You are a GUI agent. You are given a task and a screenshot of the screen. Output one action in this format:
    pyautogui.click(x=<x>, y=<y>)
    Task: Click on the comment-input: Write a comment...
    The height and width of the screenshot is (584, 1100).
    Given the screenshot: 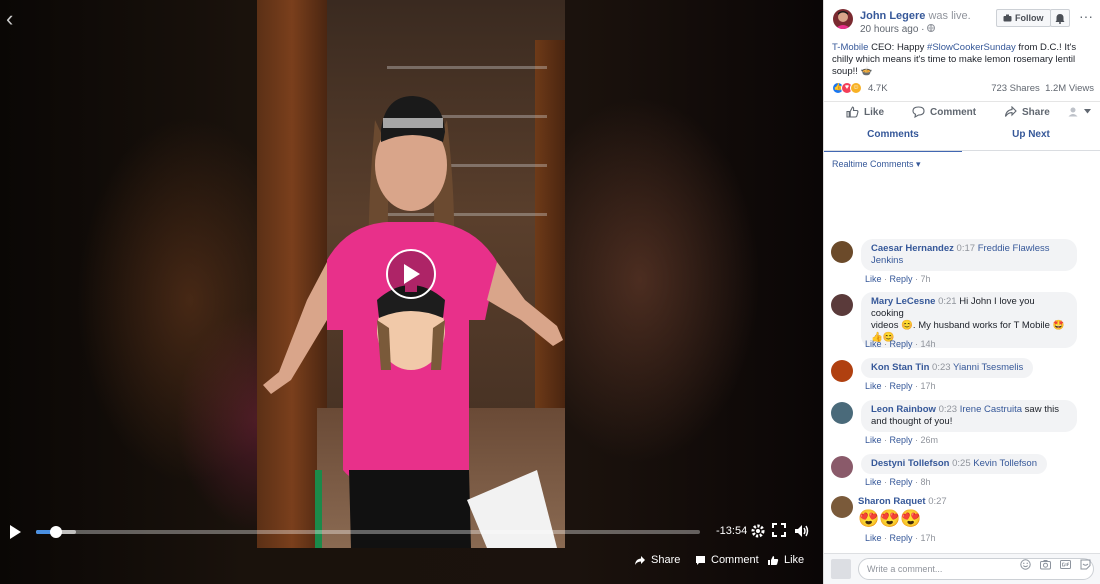 What is the action you would take?
    pyautogui.click(x=976, y=569)
    